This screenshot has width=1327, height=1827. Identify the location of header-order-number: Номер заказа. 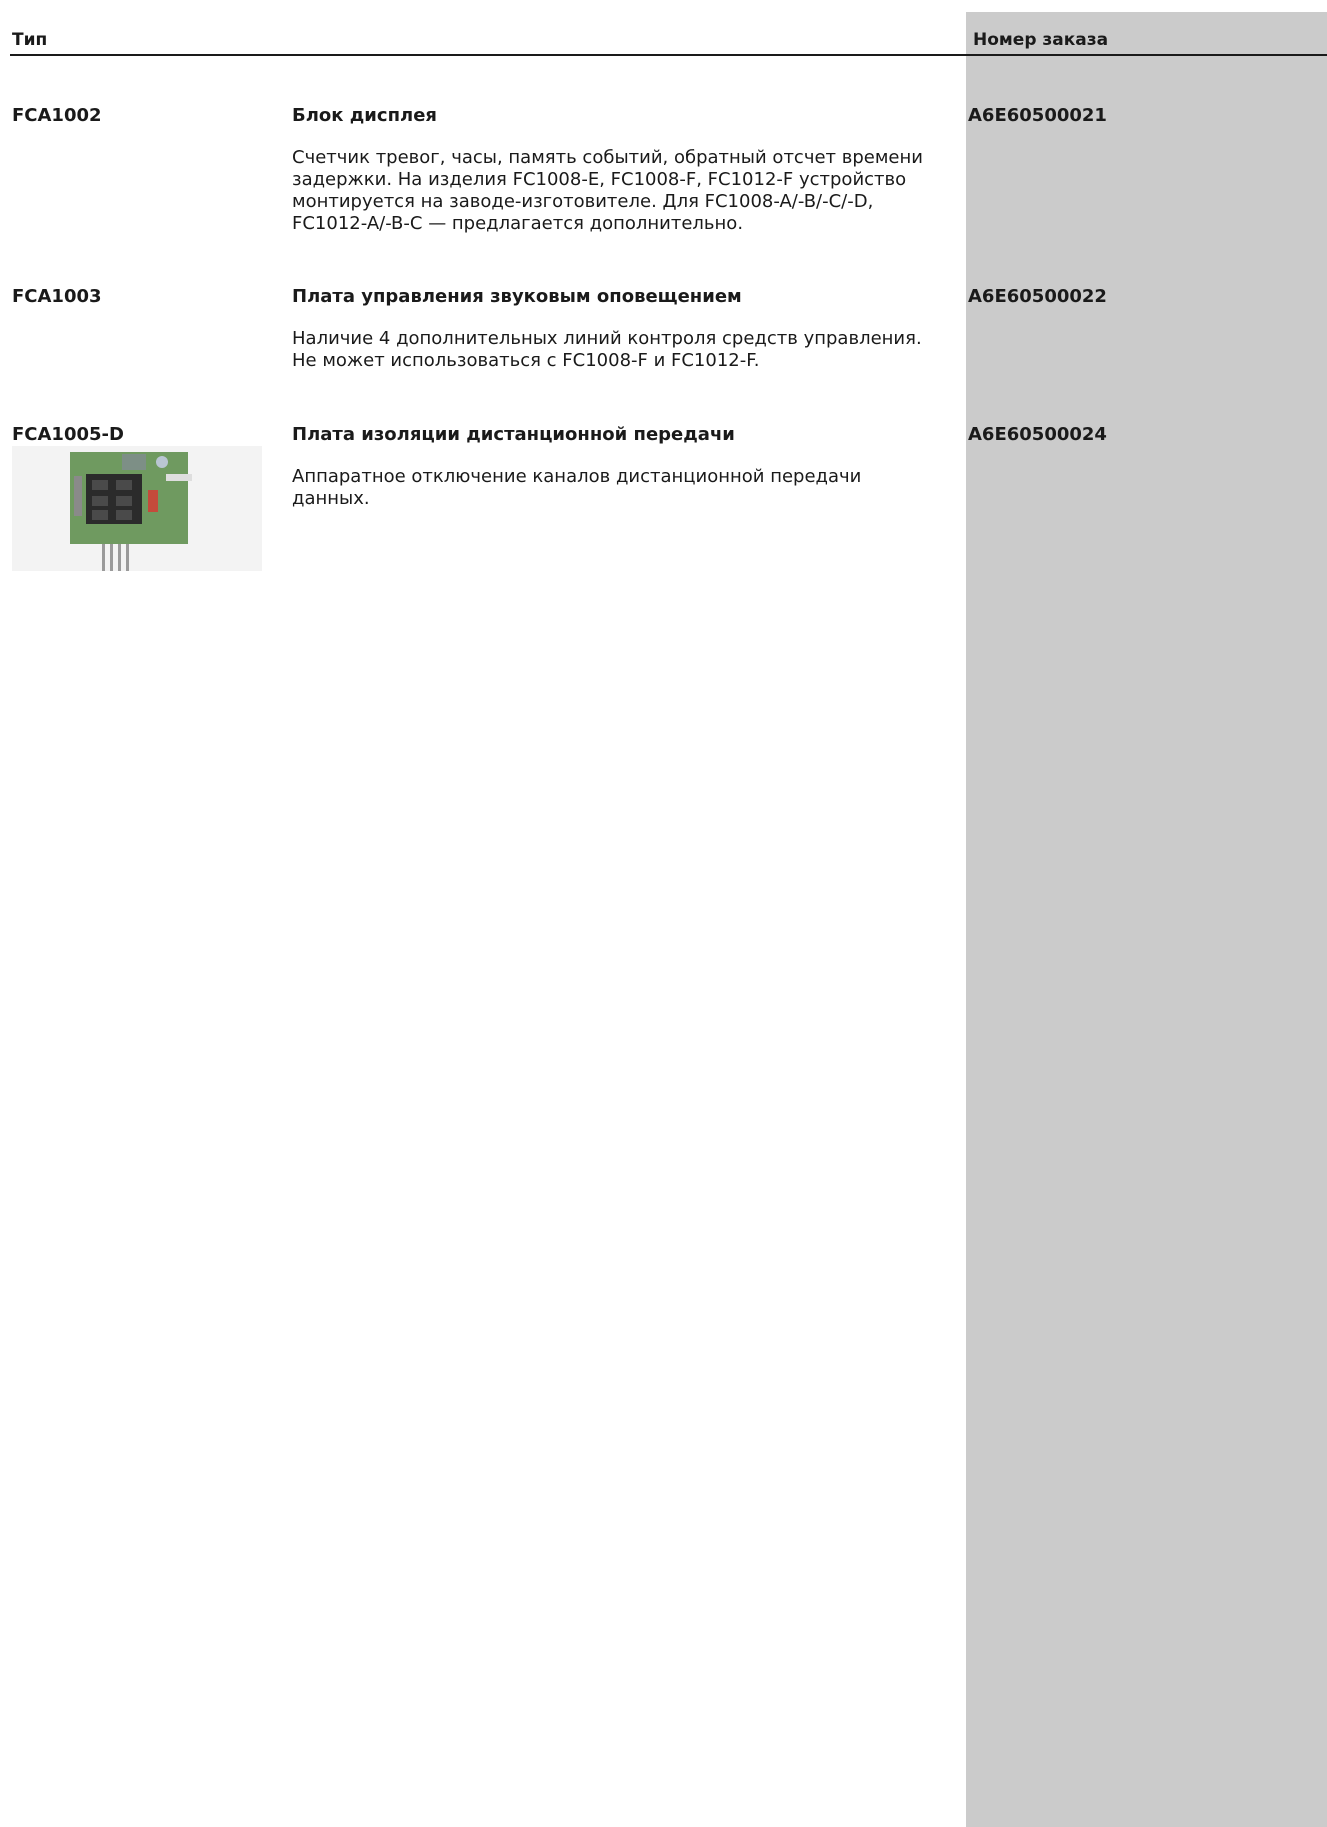
(1041, 40).